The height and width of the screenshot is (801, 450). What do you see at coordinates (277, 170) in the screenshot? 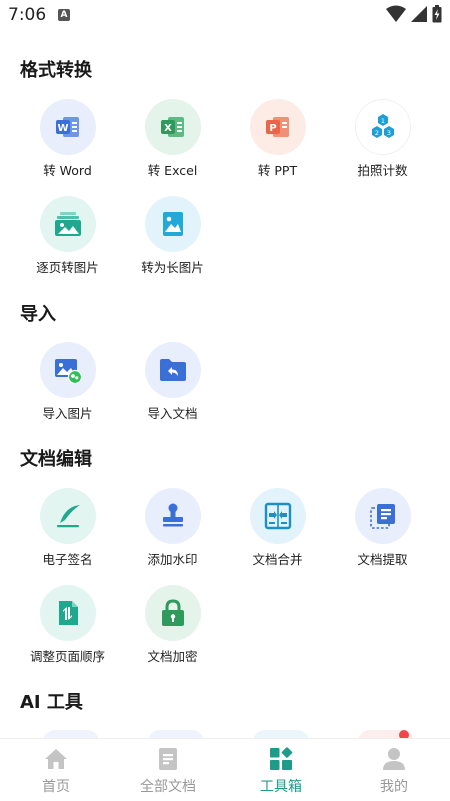
I see `tool-label: 转 PPT` at bounding box center [277, 170].